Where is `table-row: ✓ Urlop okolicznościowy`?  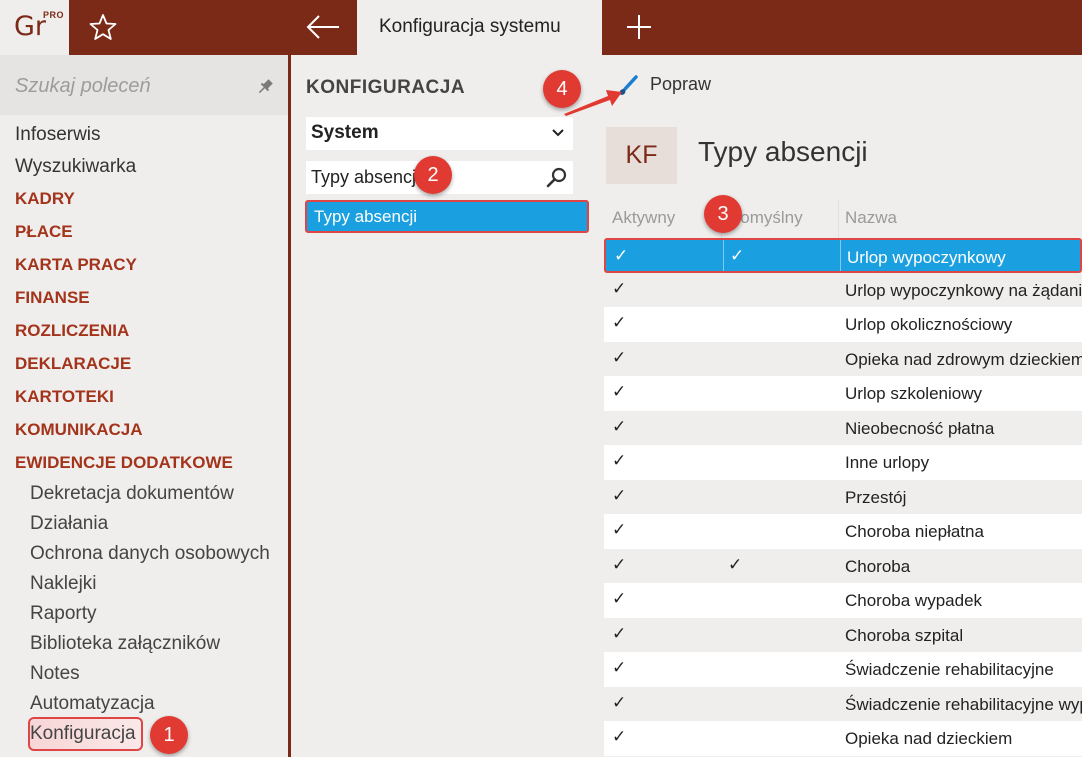 table-row: ✓ Urlop okolicznościowy is located at coordinates (843, 324).